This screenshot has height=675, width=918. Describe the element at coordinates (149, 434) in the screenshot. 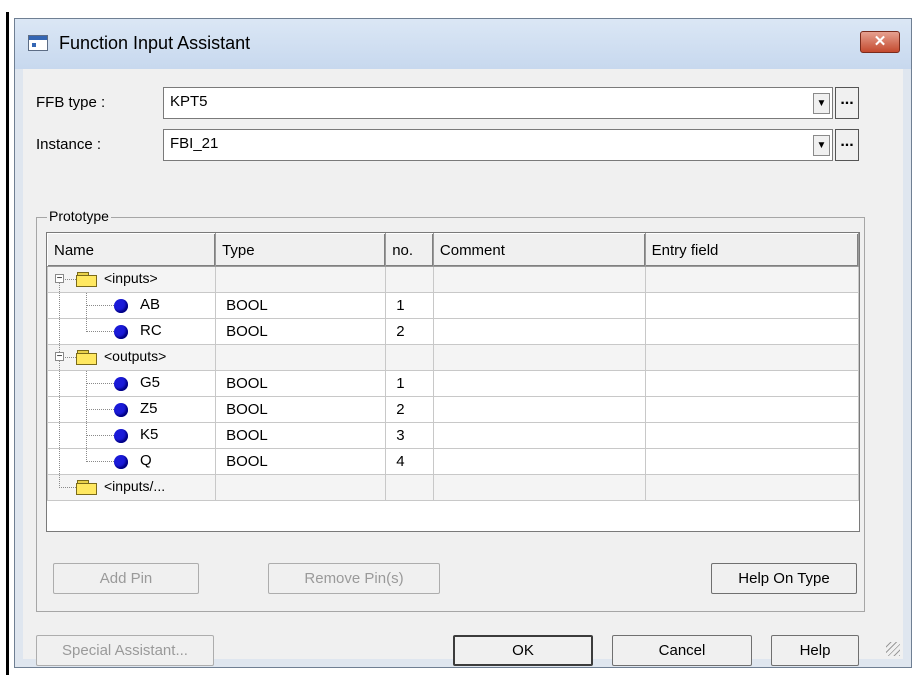

I see `pin-name: K5` at that location.